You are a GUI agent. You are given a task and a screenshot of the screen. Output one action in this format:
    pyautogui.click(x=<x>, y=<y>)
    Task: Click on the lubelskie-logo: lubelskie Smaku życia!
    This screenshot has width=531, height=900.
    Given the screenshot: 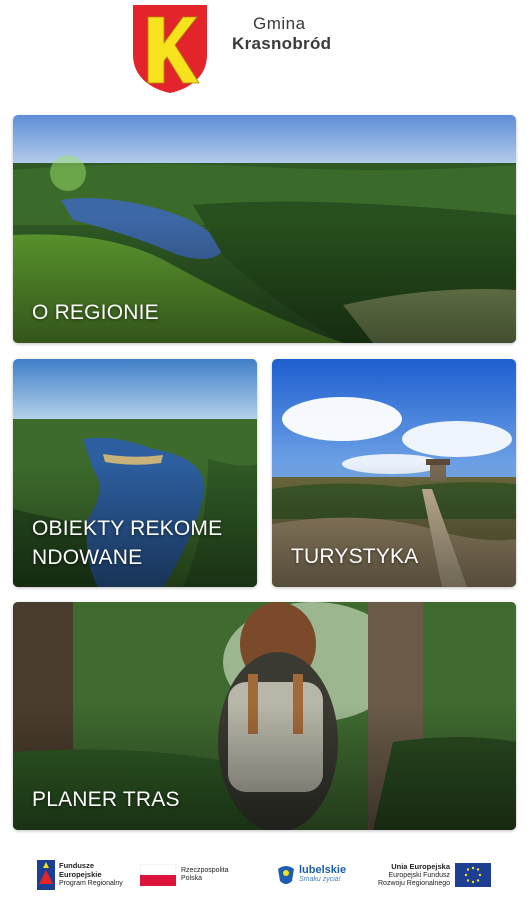 What is the action you would take?
    pyautogui.click(x=311, y=875)
    